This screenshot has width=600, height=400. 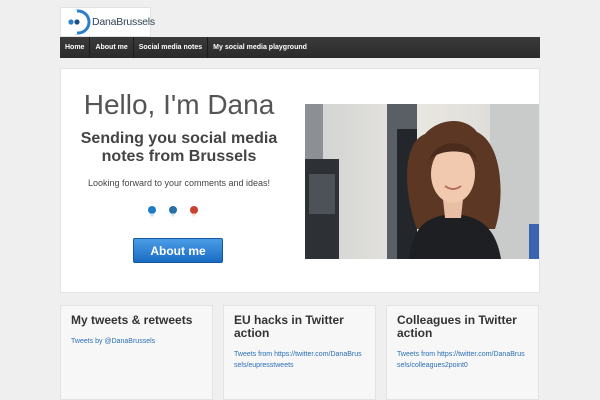 I want to click on tweets-link: Tweets by @DanaBrussels, so click(x=136, y=341).